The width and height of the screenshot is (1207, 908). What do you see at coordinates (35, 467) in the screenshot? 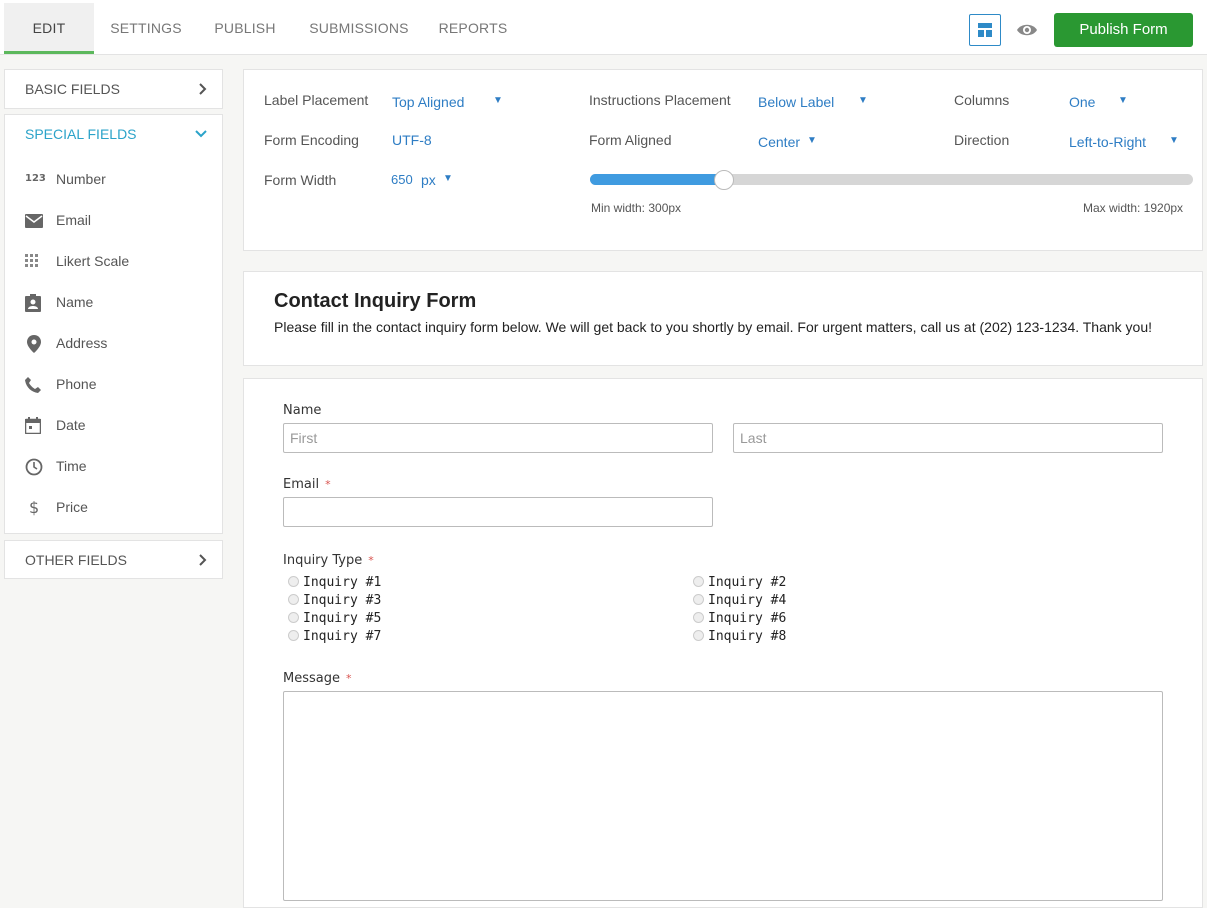
I see `clock-icon` at bounding box center [35, 467].